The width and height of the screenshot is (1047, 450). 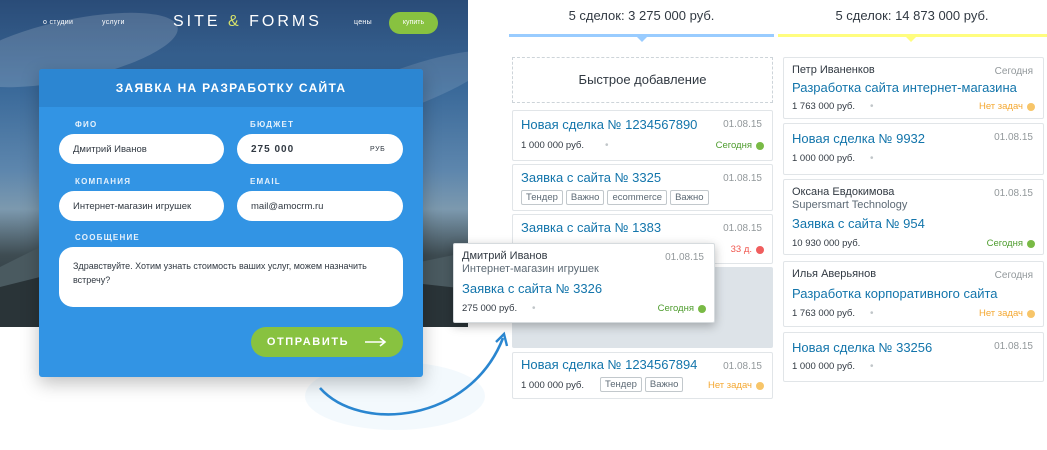 I want to click on message-label: СООБЩЕНИЕ, so click(x=107, y=237).